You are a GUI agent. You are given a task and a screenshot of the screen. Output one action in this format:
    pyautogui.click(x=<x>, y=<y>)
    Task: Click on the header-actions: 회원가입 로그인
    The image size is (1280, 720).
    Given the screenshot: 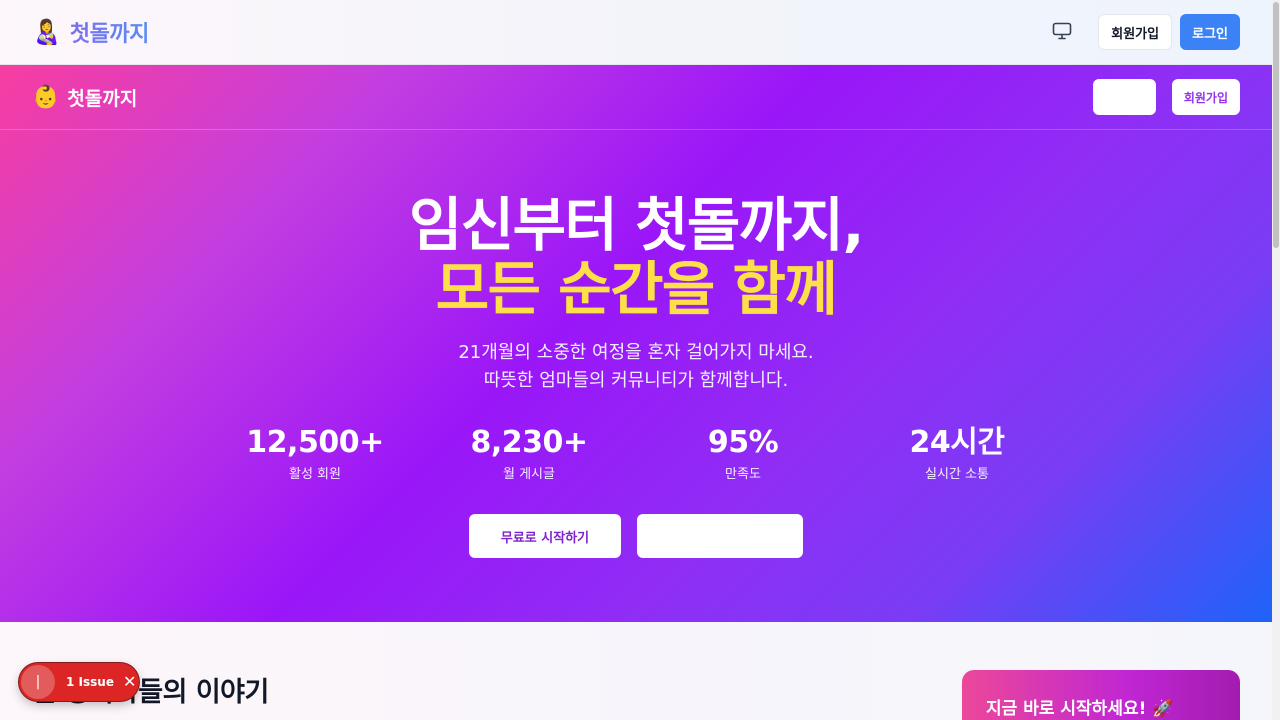 What is the action you would take?
    pyautogui.click(x=1142, y=32)
    